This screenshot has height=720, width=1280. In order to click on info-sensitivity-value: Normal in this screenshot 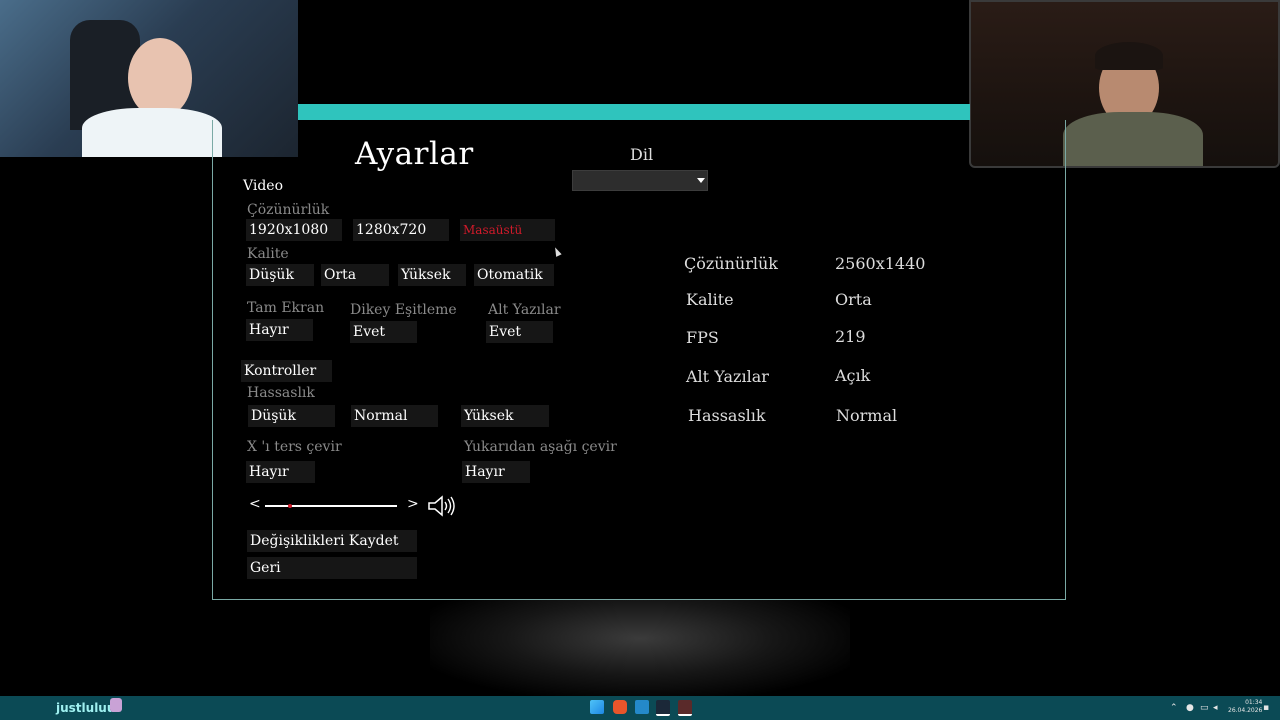, I will do `click(867, 415)`.